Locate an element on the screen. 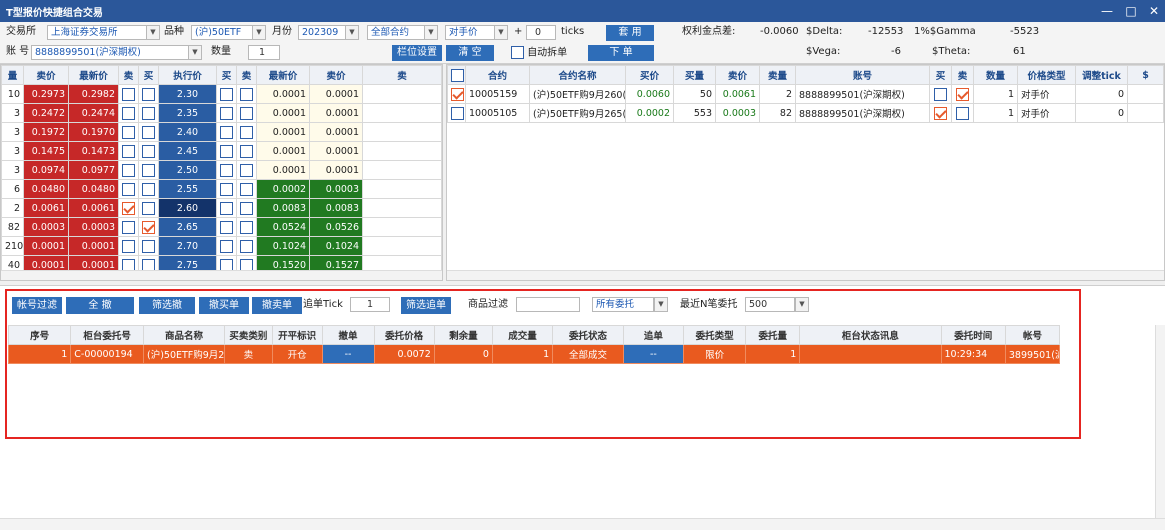  legs-header: 数量 is located at coordinates (995, 75).